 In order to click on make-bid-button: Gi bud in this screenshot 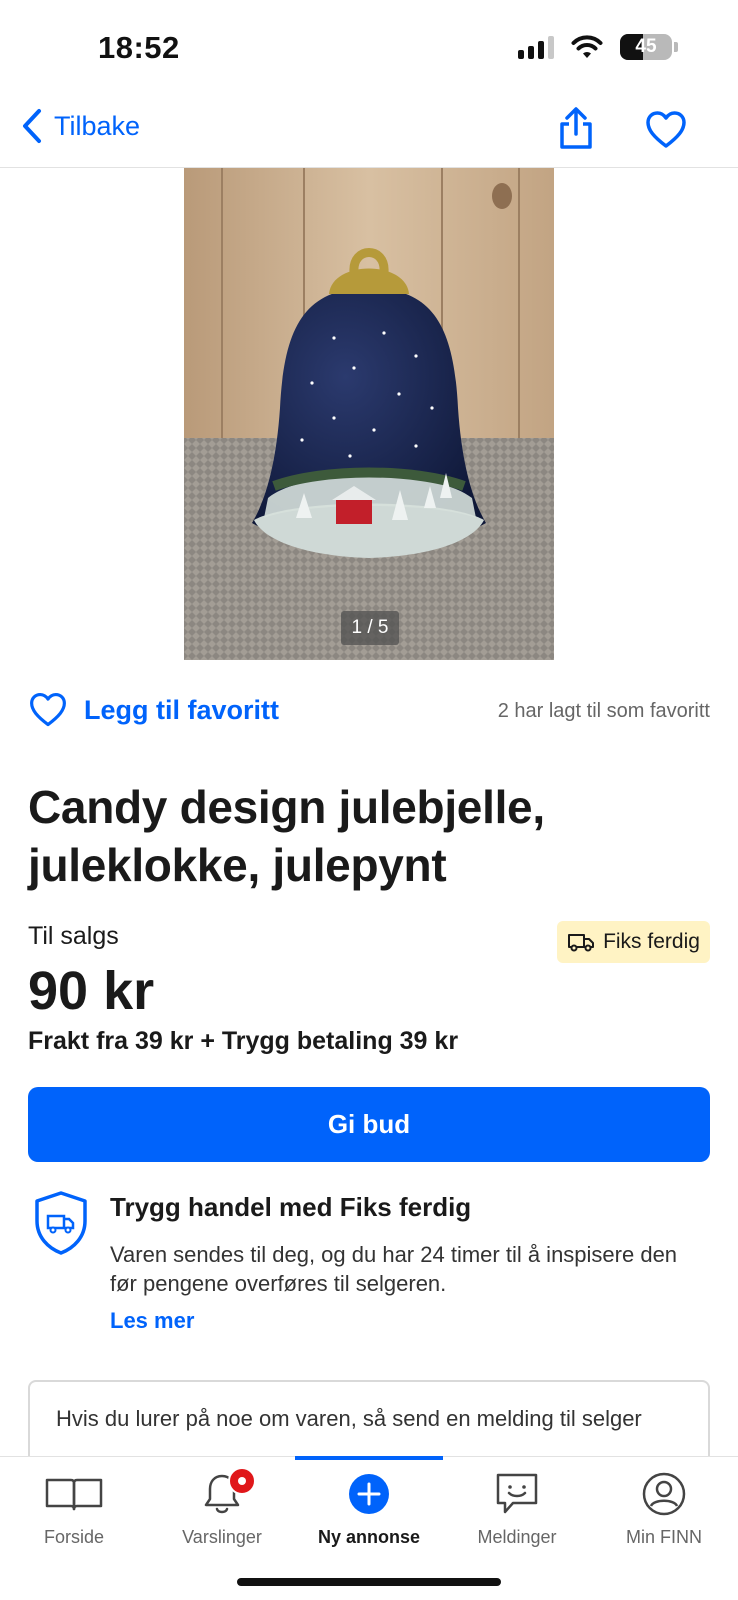, I will do `click(369, 1124)`.